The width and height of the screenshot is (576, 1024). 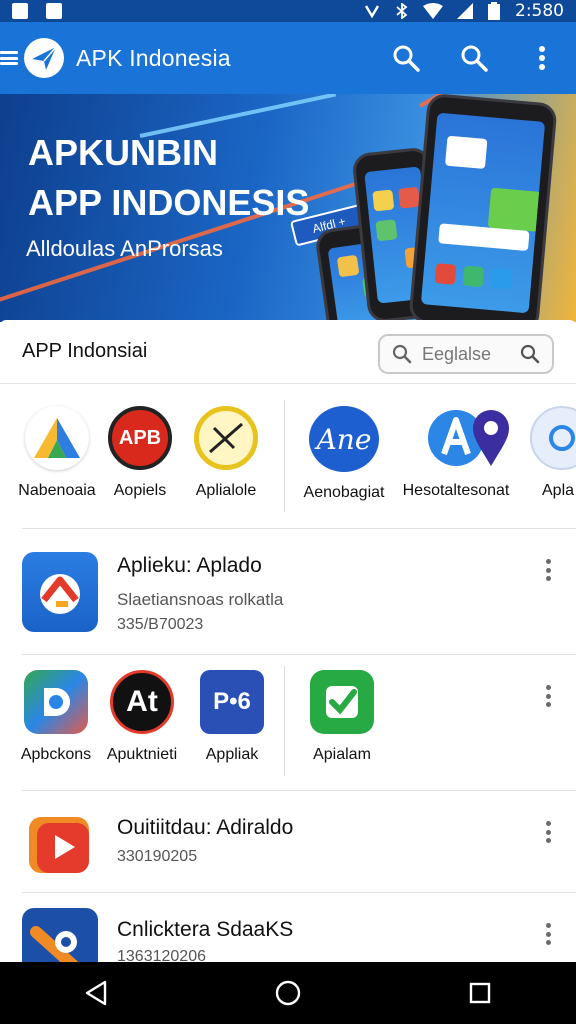 What do you see at coordinates (232, 754) in the screenshot?
I see `app-label: Appliak` at bounding box center [232, 754].